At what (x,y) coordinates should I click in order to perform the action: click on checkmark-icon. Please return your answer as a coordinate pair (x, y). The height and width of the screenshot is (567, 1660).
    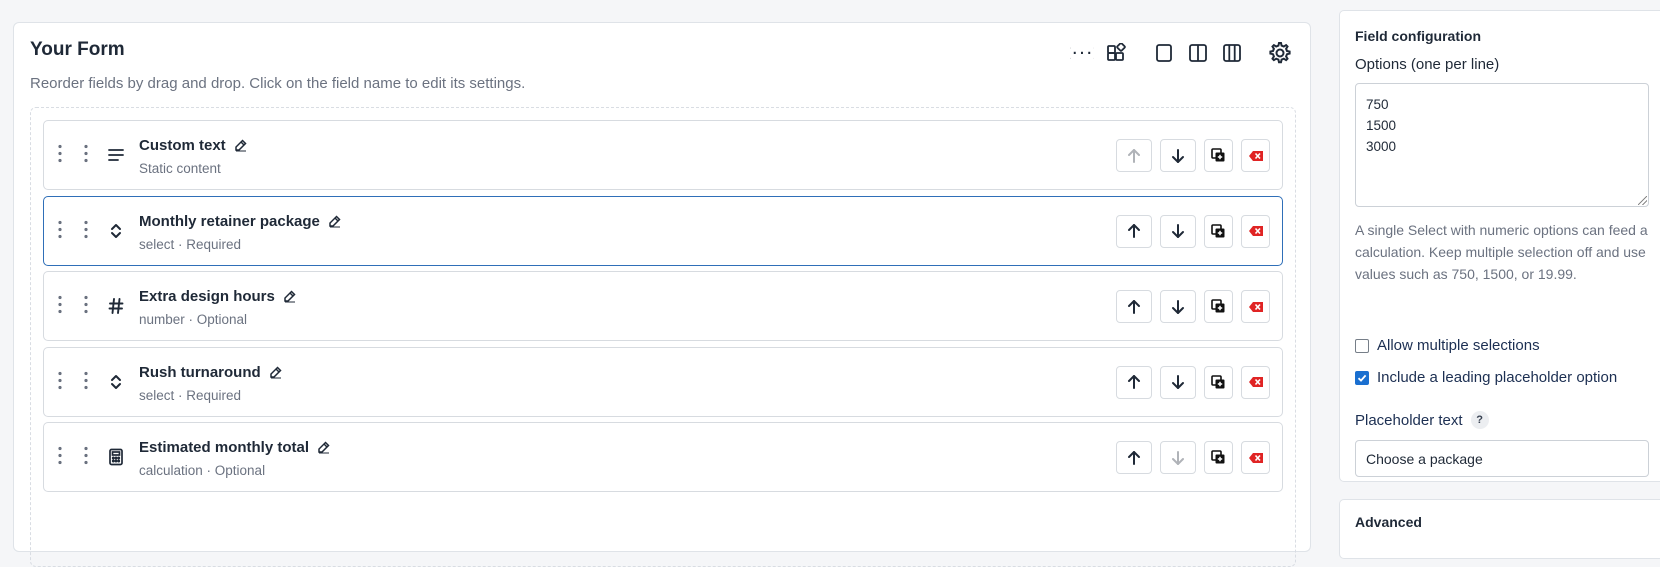
    Looking at the image, I should click on (1362, 378).